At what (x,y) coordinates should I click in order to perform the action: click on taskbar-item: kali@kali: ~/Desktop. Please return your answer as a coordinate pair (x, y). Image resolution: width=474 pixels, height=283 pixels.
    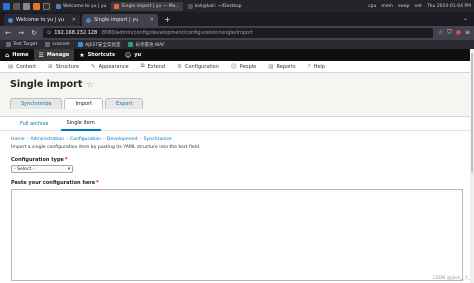
    Looking at the image, I should click on (215, 6).